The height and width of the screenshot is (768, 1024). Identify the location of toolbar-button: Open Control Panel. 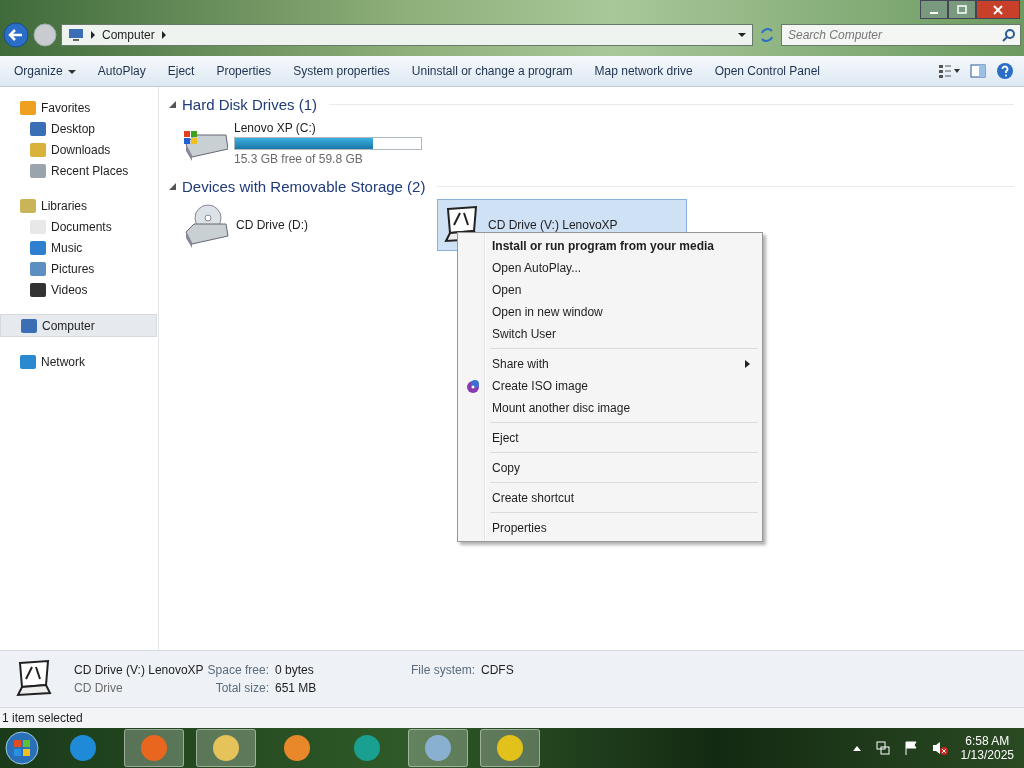
(767, 71).